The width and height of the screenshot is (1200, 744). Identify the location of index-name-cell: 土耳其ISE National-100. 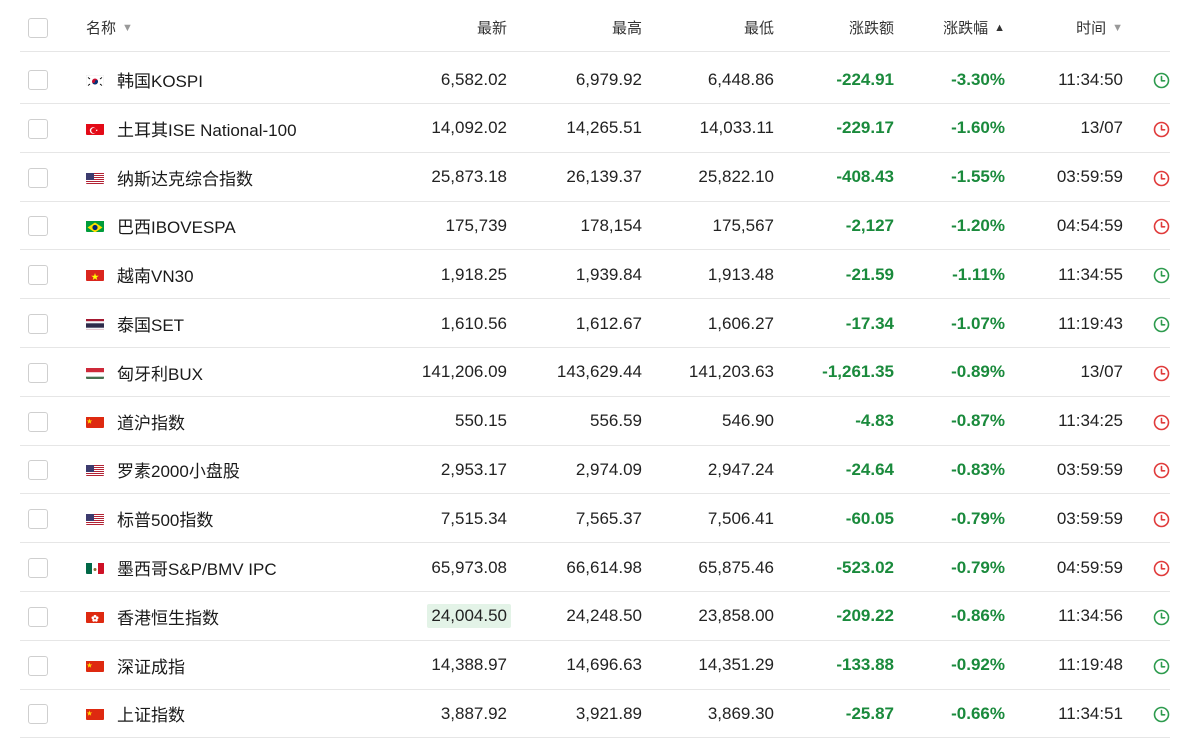
(191, 128).